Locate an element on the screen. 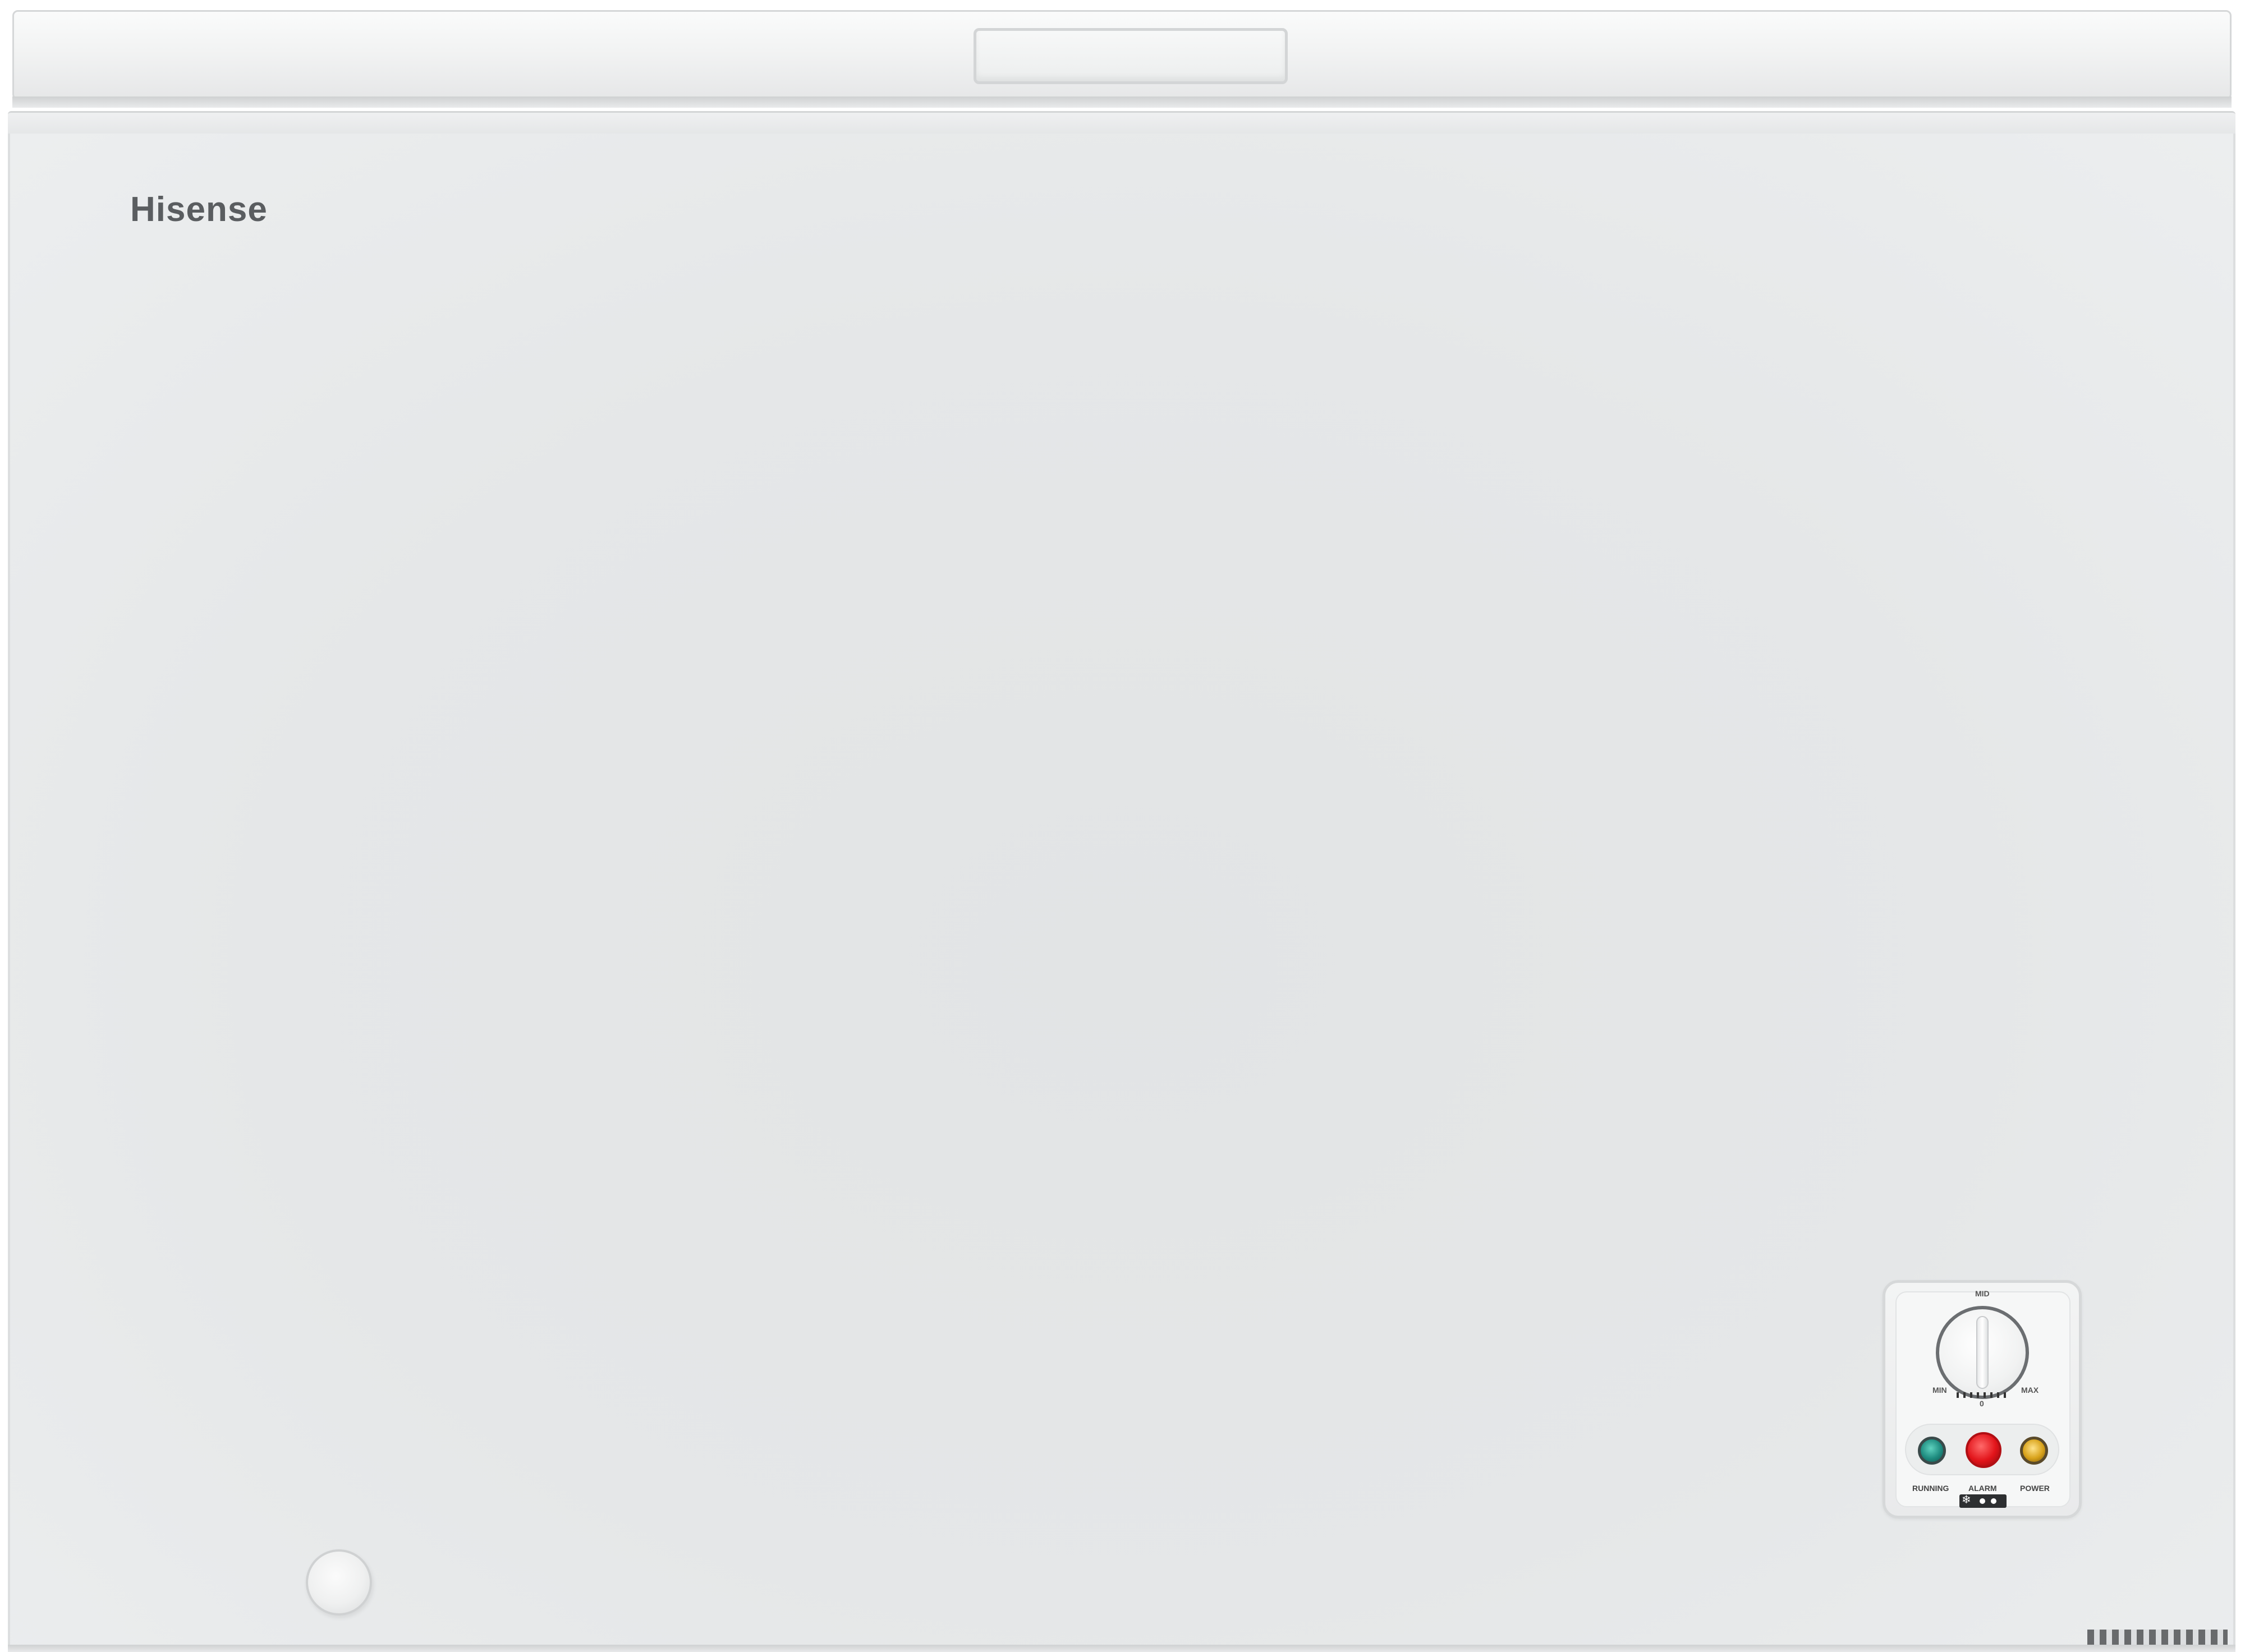 This screenshot has height=1652, width=2245. lid-handle is located at coordinates (1131, 56).